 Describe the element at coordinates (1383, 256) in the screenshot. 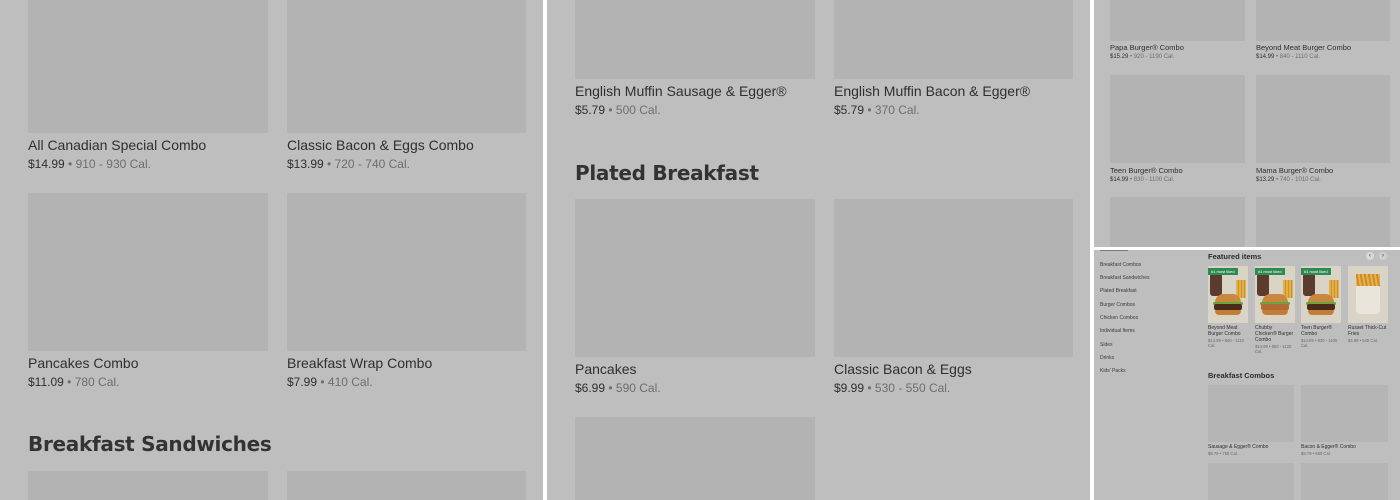

I see `carousel-next-button: ›` at that location.